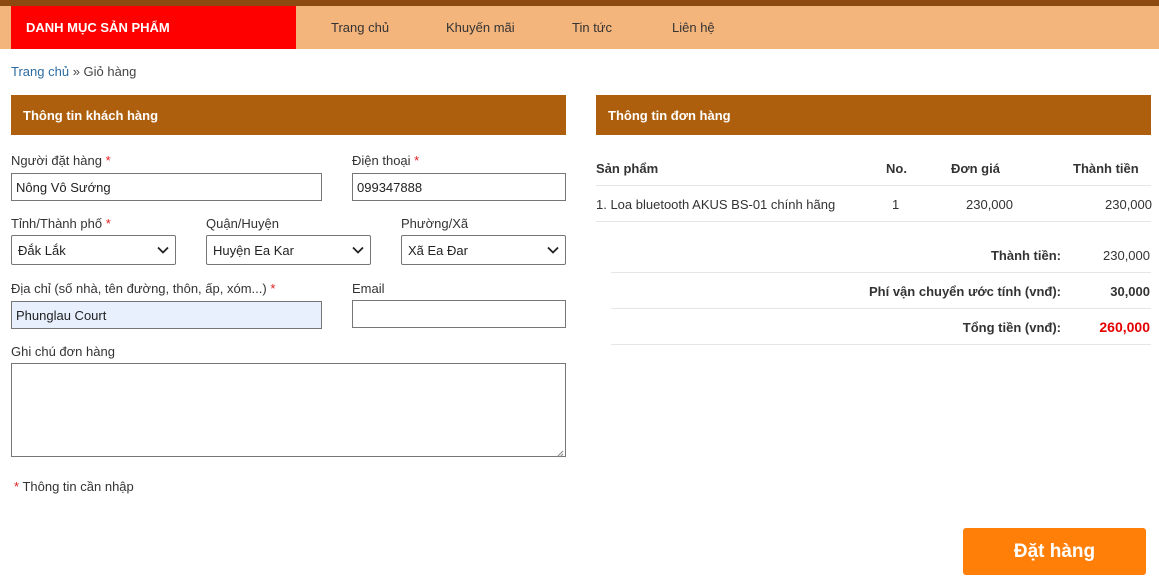 This screenshot has width=1159, height=587. I want to click on col-header-qty: No., so click(896, 168).